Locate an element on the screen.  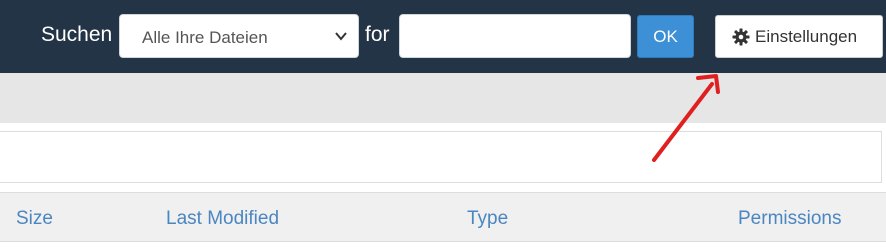
chevron-down-icon is located at coordinates (341, 36).